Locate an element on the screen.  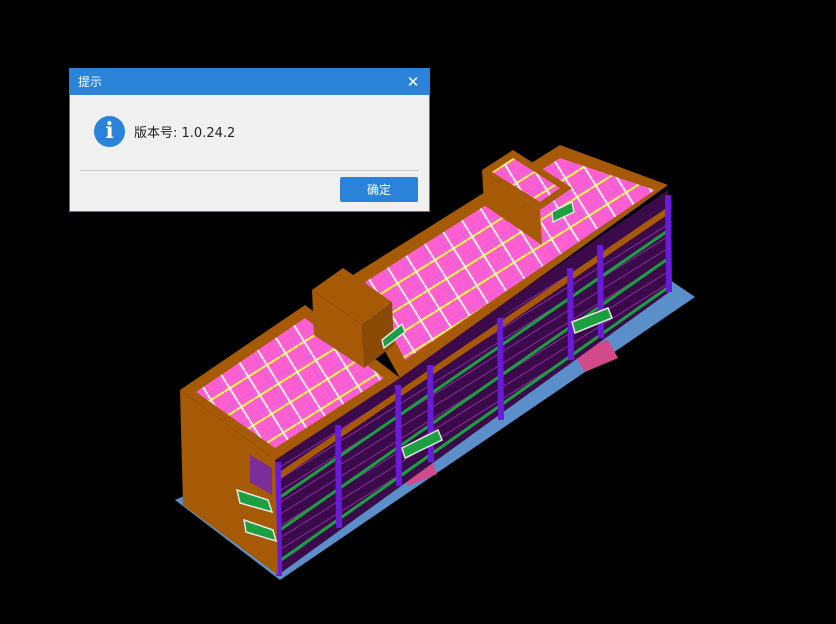
version-message: 版本号: 1.0.24.2 is located at coordinates (185, 133).